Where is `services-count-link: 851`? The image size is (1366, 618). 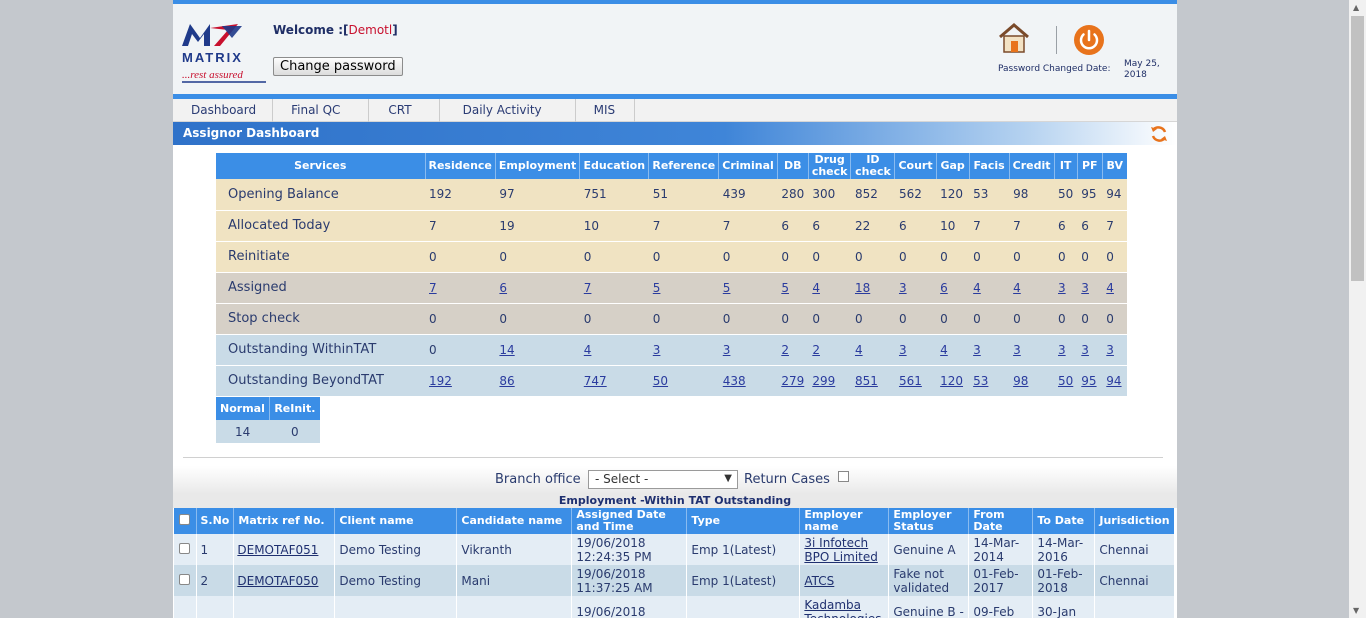 services-count-link: 851 is located at coordinates (866, 381).